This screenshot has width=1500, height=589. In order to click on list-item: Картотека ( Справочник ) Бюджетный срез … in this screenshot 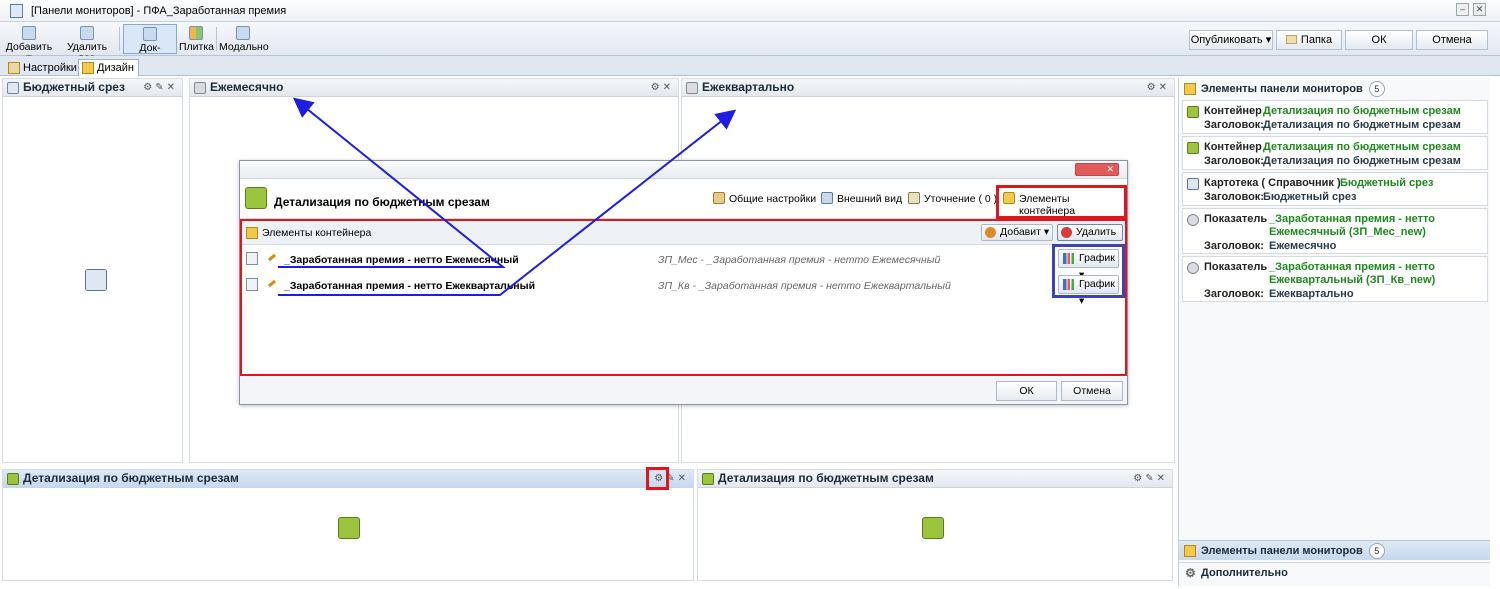, I will do `click(1335, 189)`.